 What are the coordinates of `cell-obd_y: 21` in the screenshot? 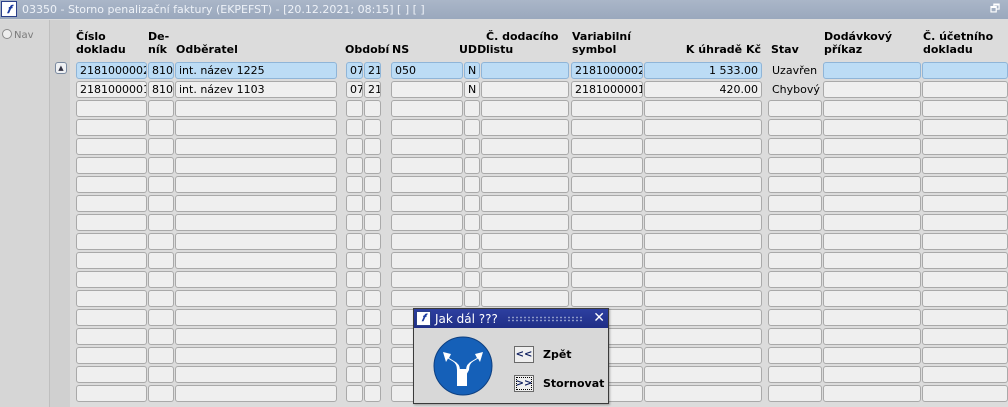 It's located at (372, 70).